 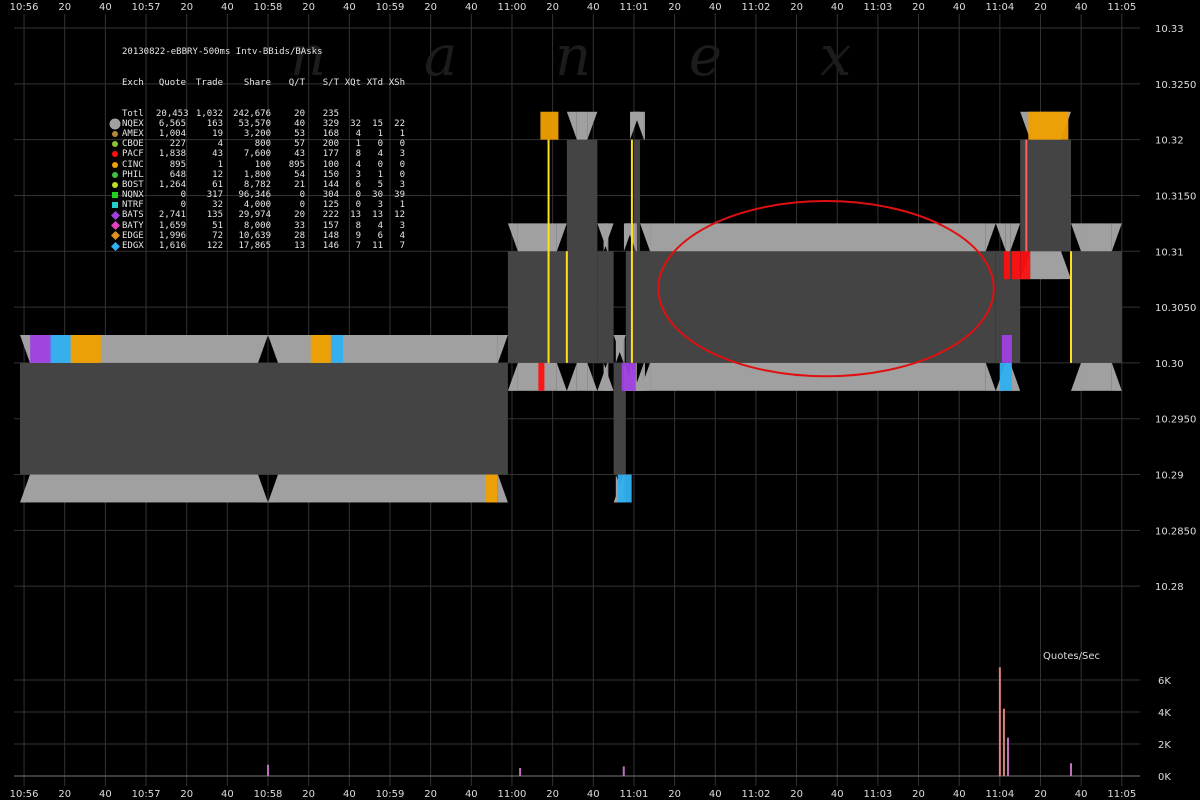 I want to click on quote-rate-bars, so click(x=670, y=721).